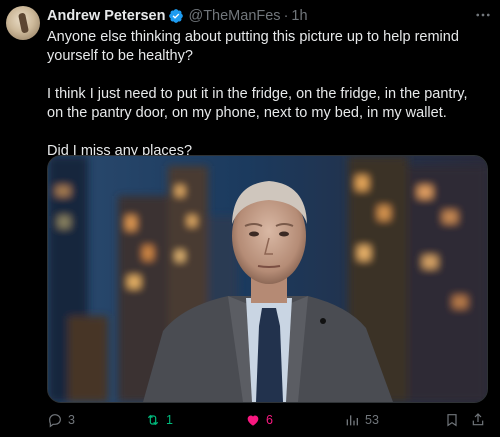 The height and width of the screenshot is (437, 500). I want to click on like-icon, so click(253, 420).